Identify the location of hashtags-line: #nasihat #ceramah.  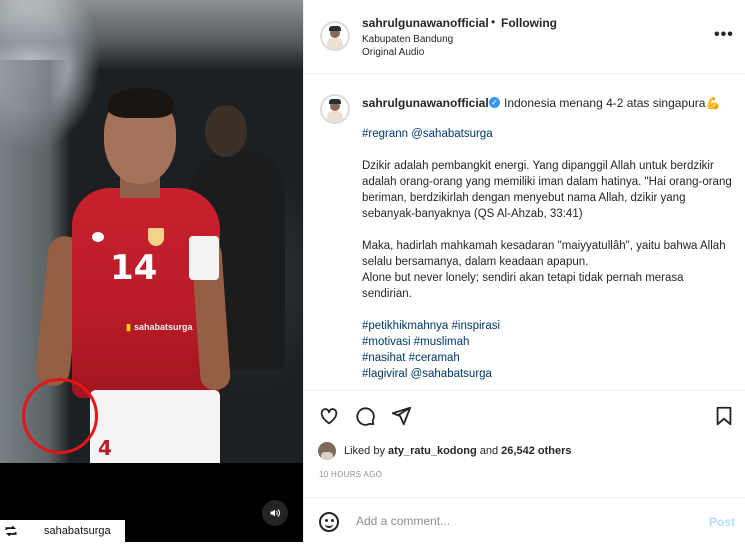
(547, 358).